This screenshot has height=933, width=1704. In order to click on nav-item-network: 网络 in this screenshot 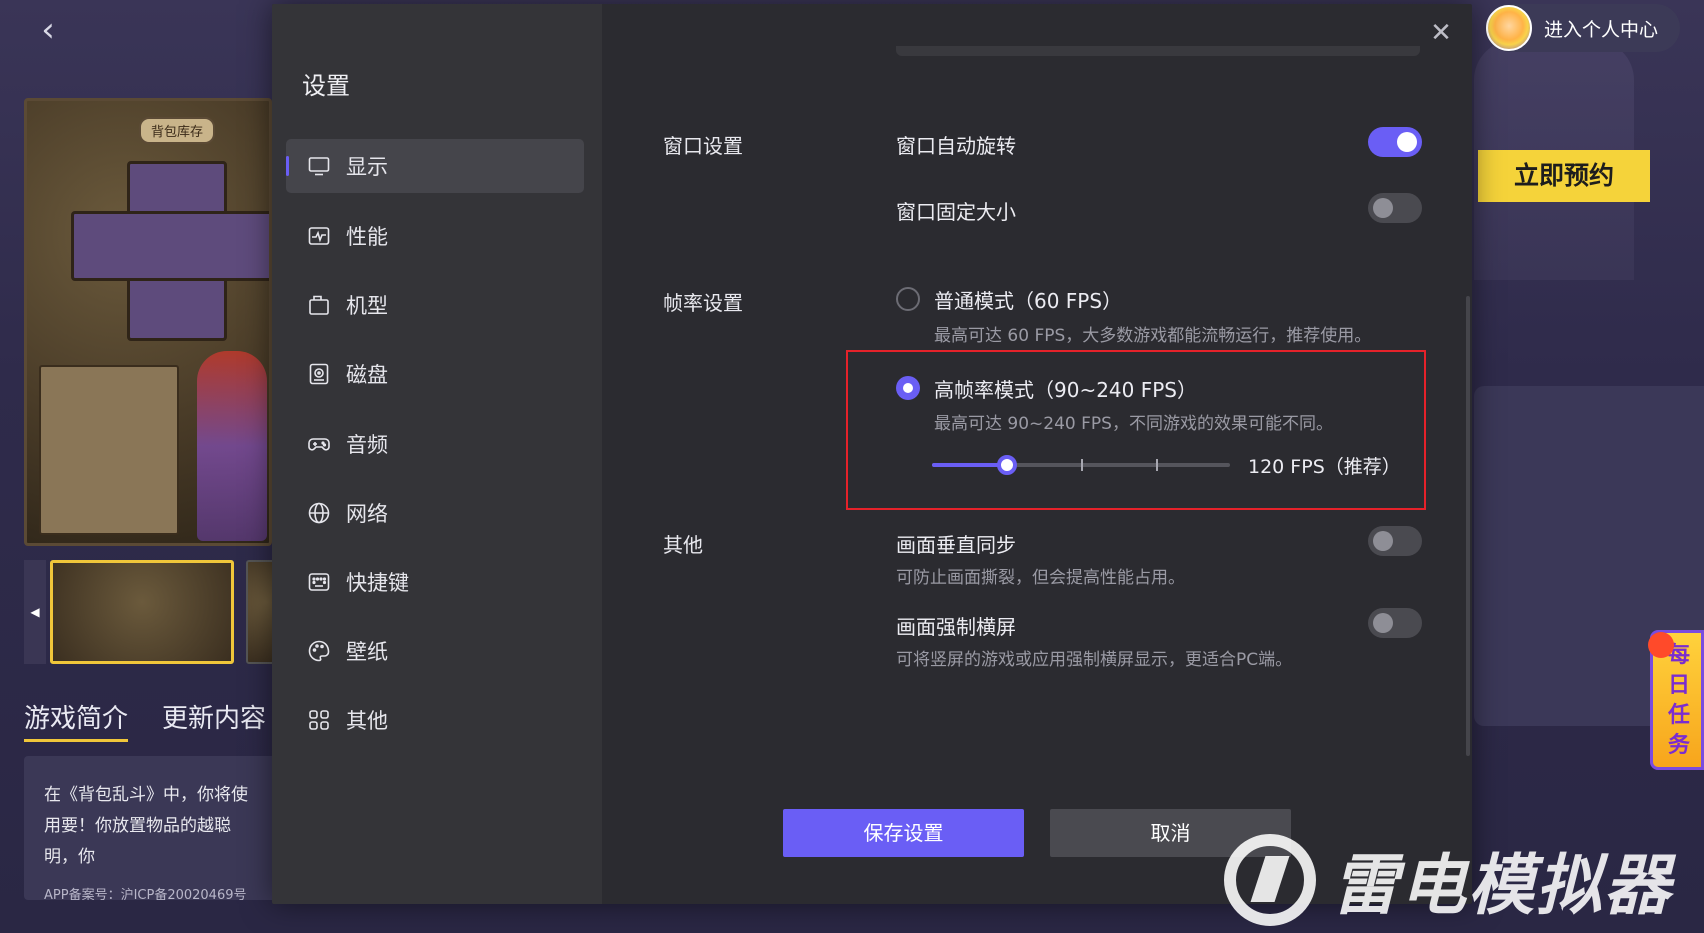, I will do `click(435, 513)`.